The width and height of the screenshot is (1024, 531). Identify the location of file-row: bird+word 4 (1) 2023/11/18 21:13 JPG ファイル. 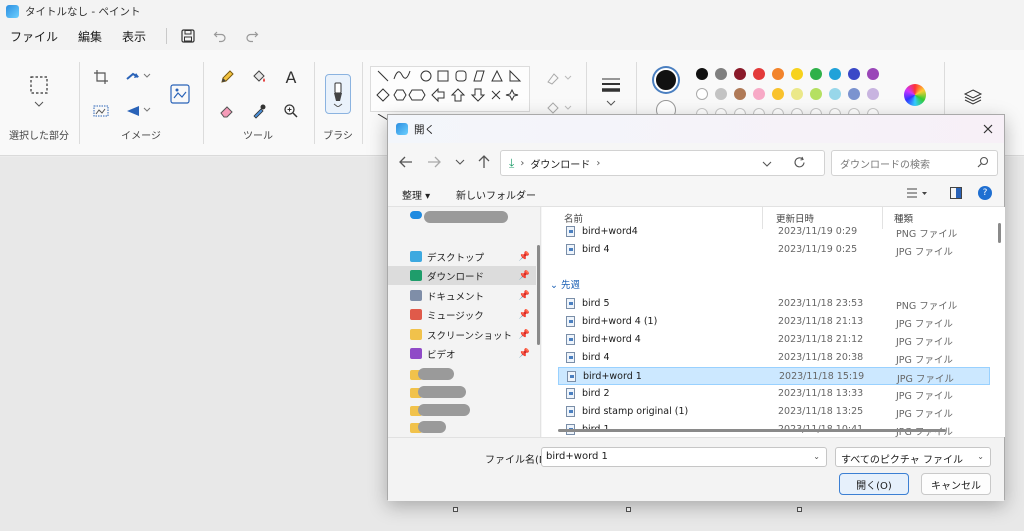
(774, 322).